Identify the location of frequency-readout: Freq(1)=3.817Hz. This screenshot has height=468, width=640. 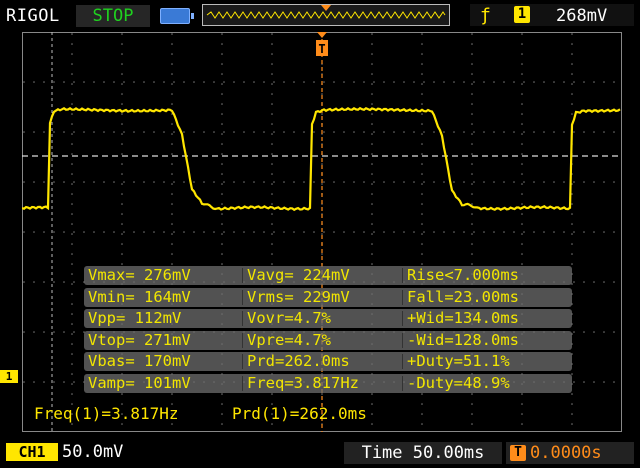
(106, 413).